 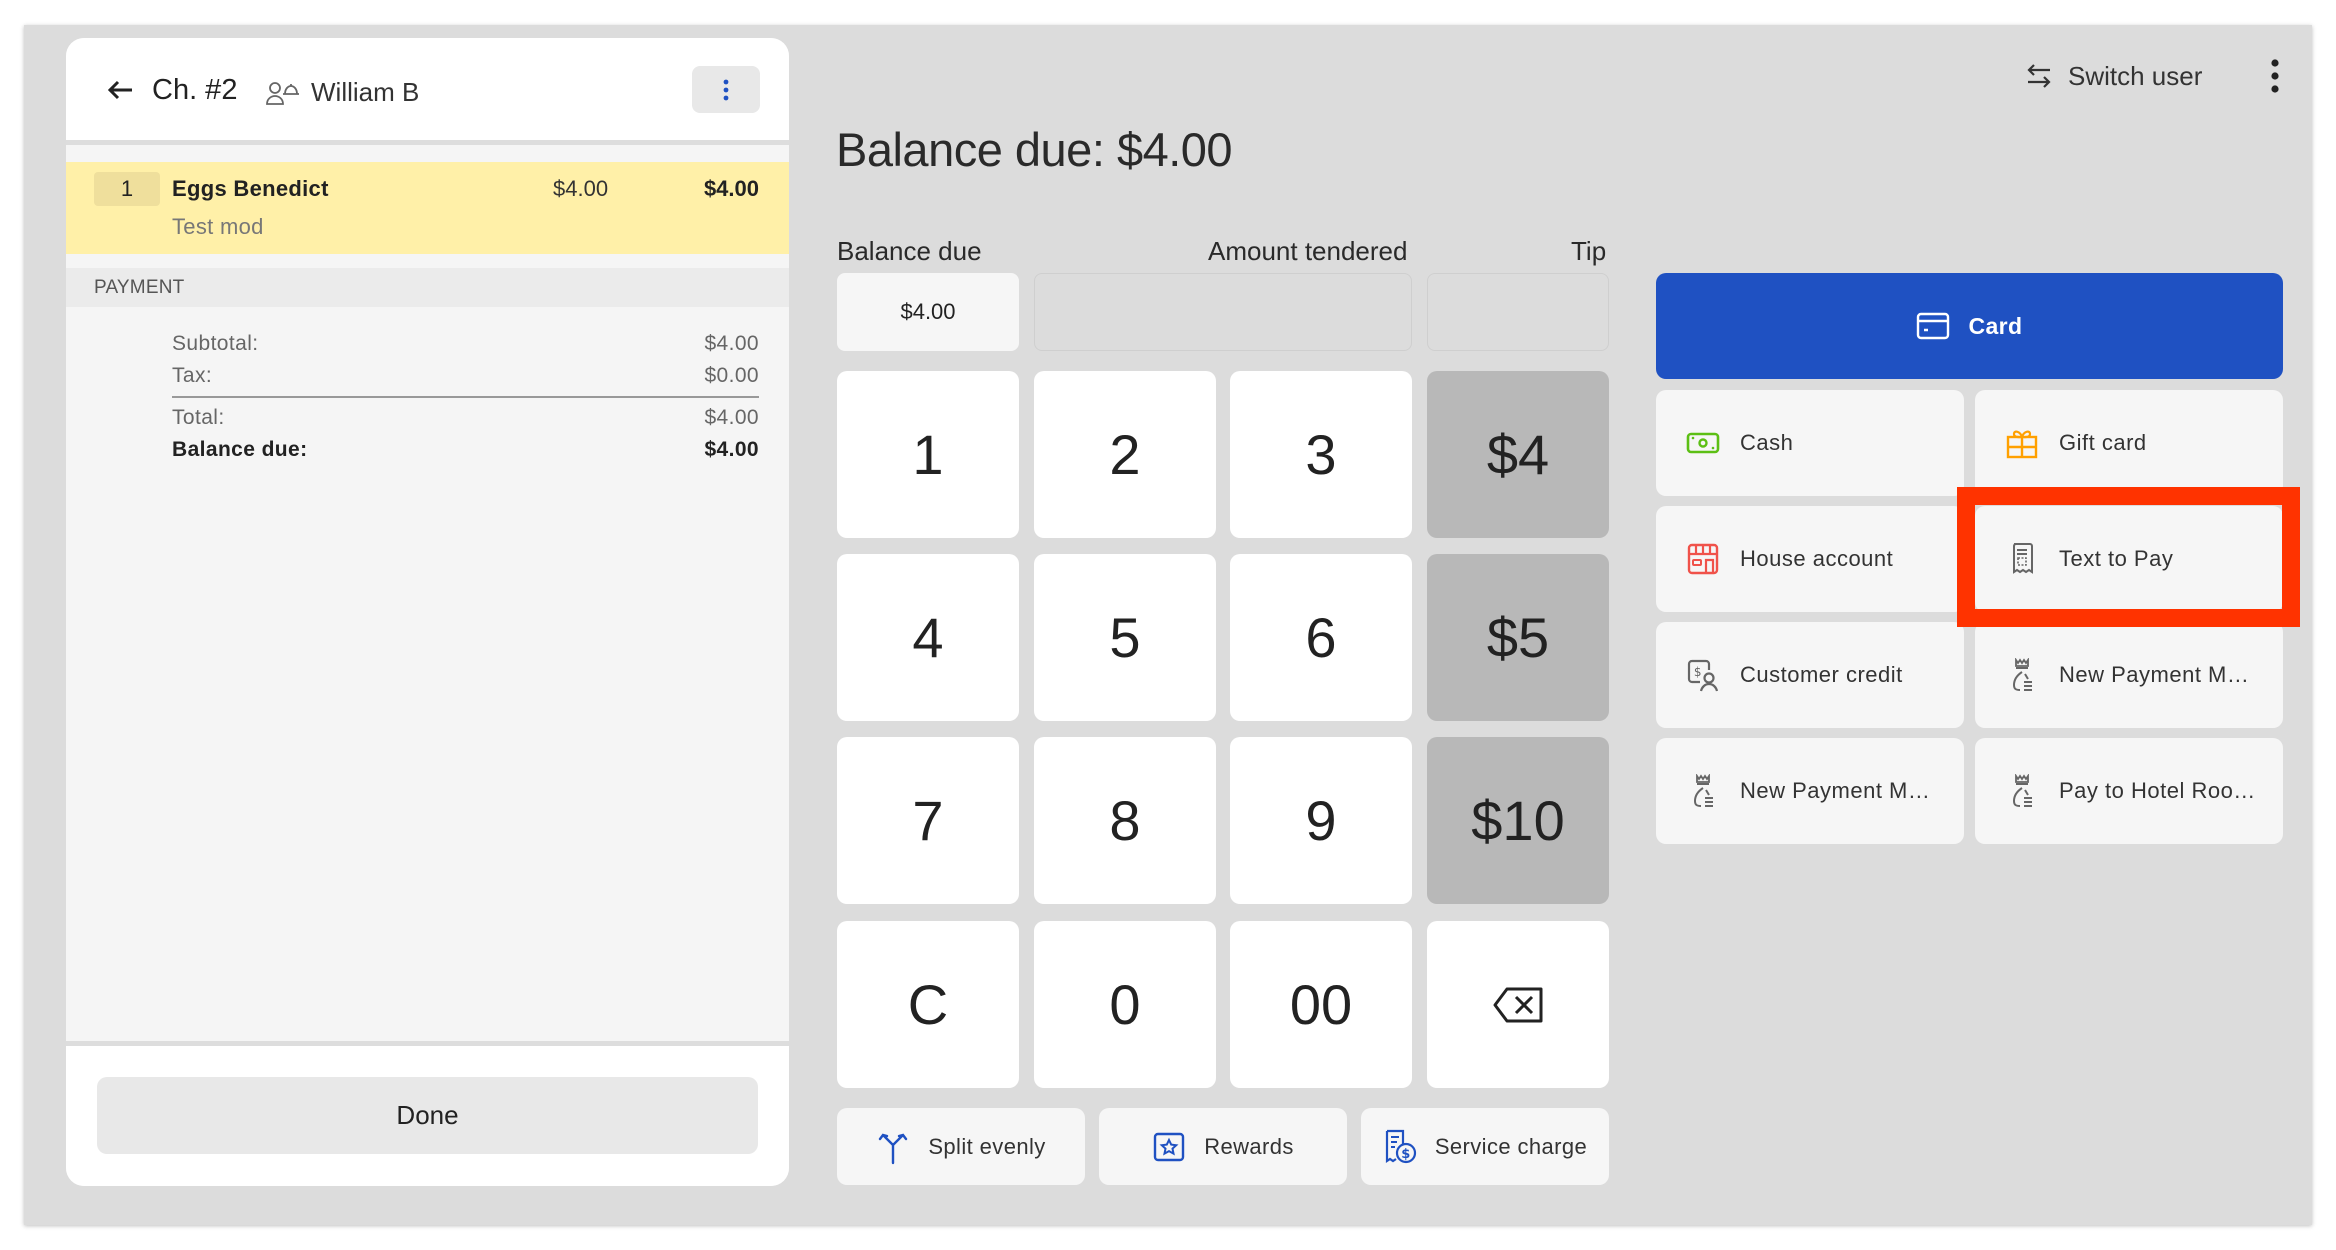 What do you see at coordinates (1933, 326) in the screenshot?
I see `credit-card-icon` at bounding box center [1933, 326].